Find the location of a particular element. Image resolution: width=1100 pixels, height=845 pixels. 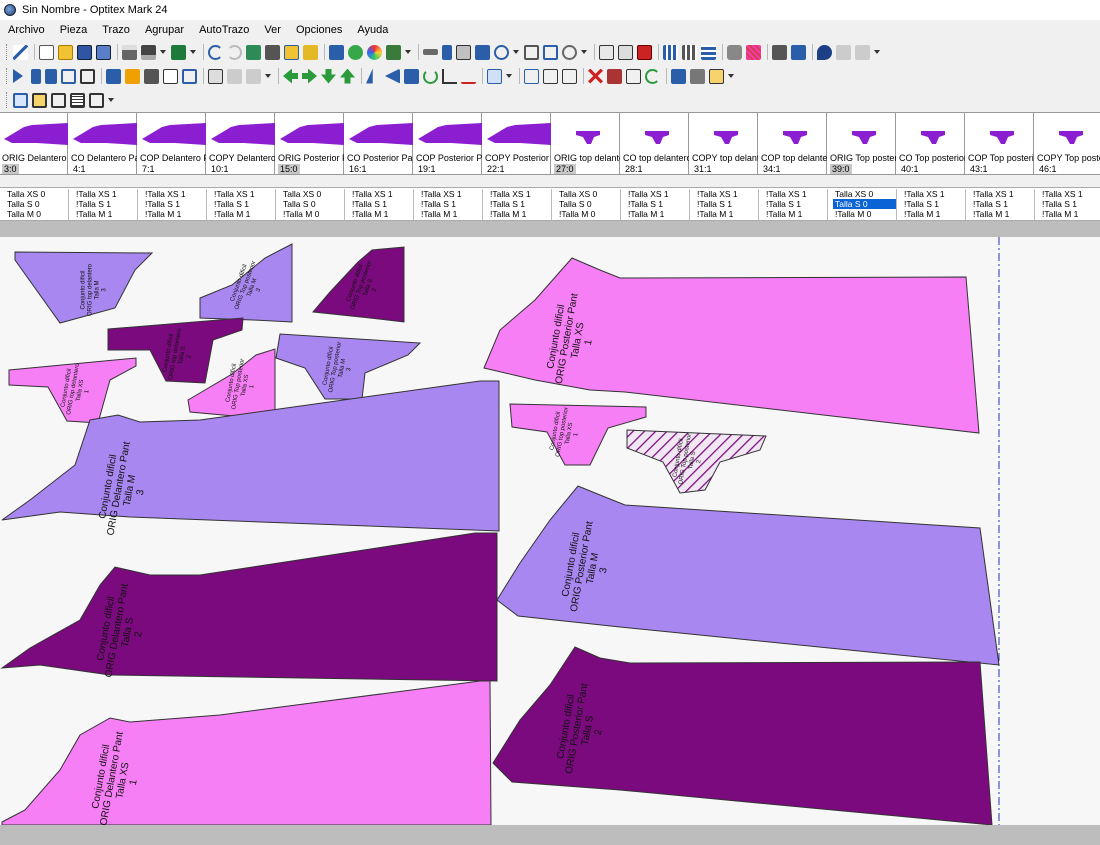

layout-grid-icon is located at coordinates (550, 76).